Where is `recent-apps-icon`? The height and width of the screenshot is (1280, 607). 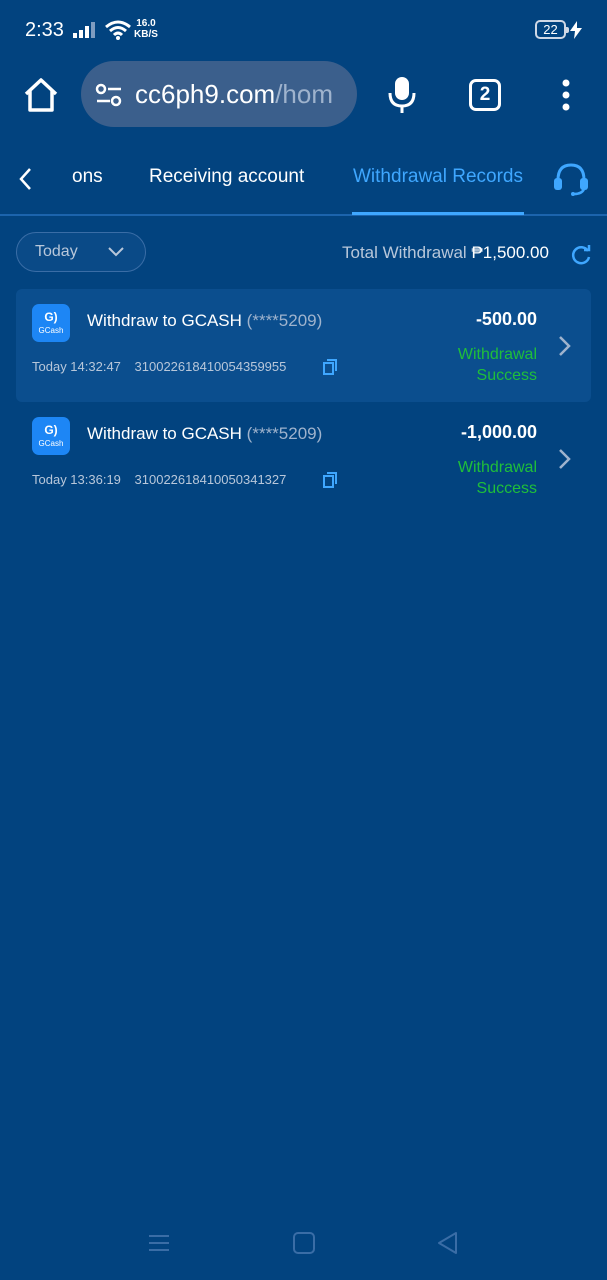
recent-apps-icon is located at coordinates (159, 1243).